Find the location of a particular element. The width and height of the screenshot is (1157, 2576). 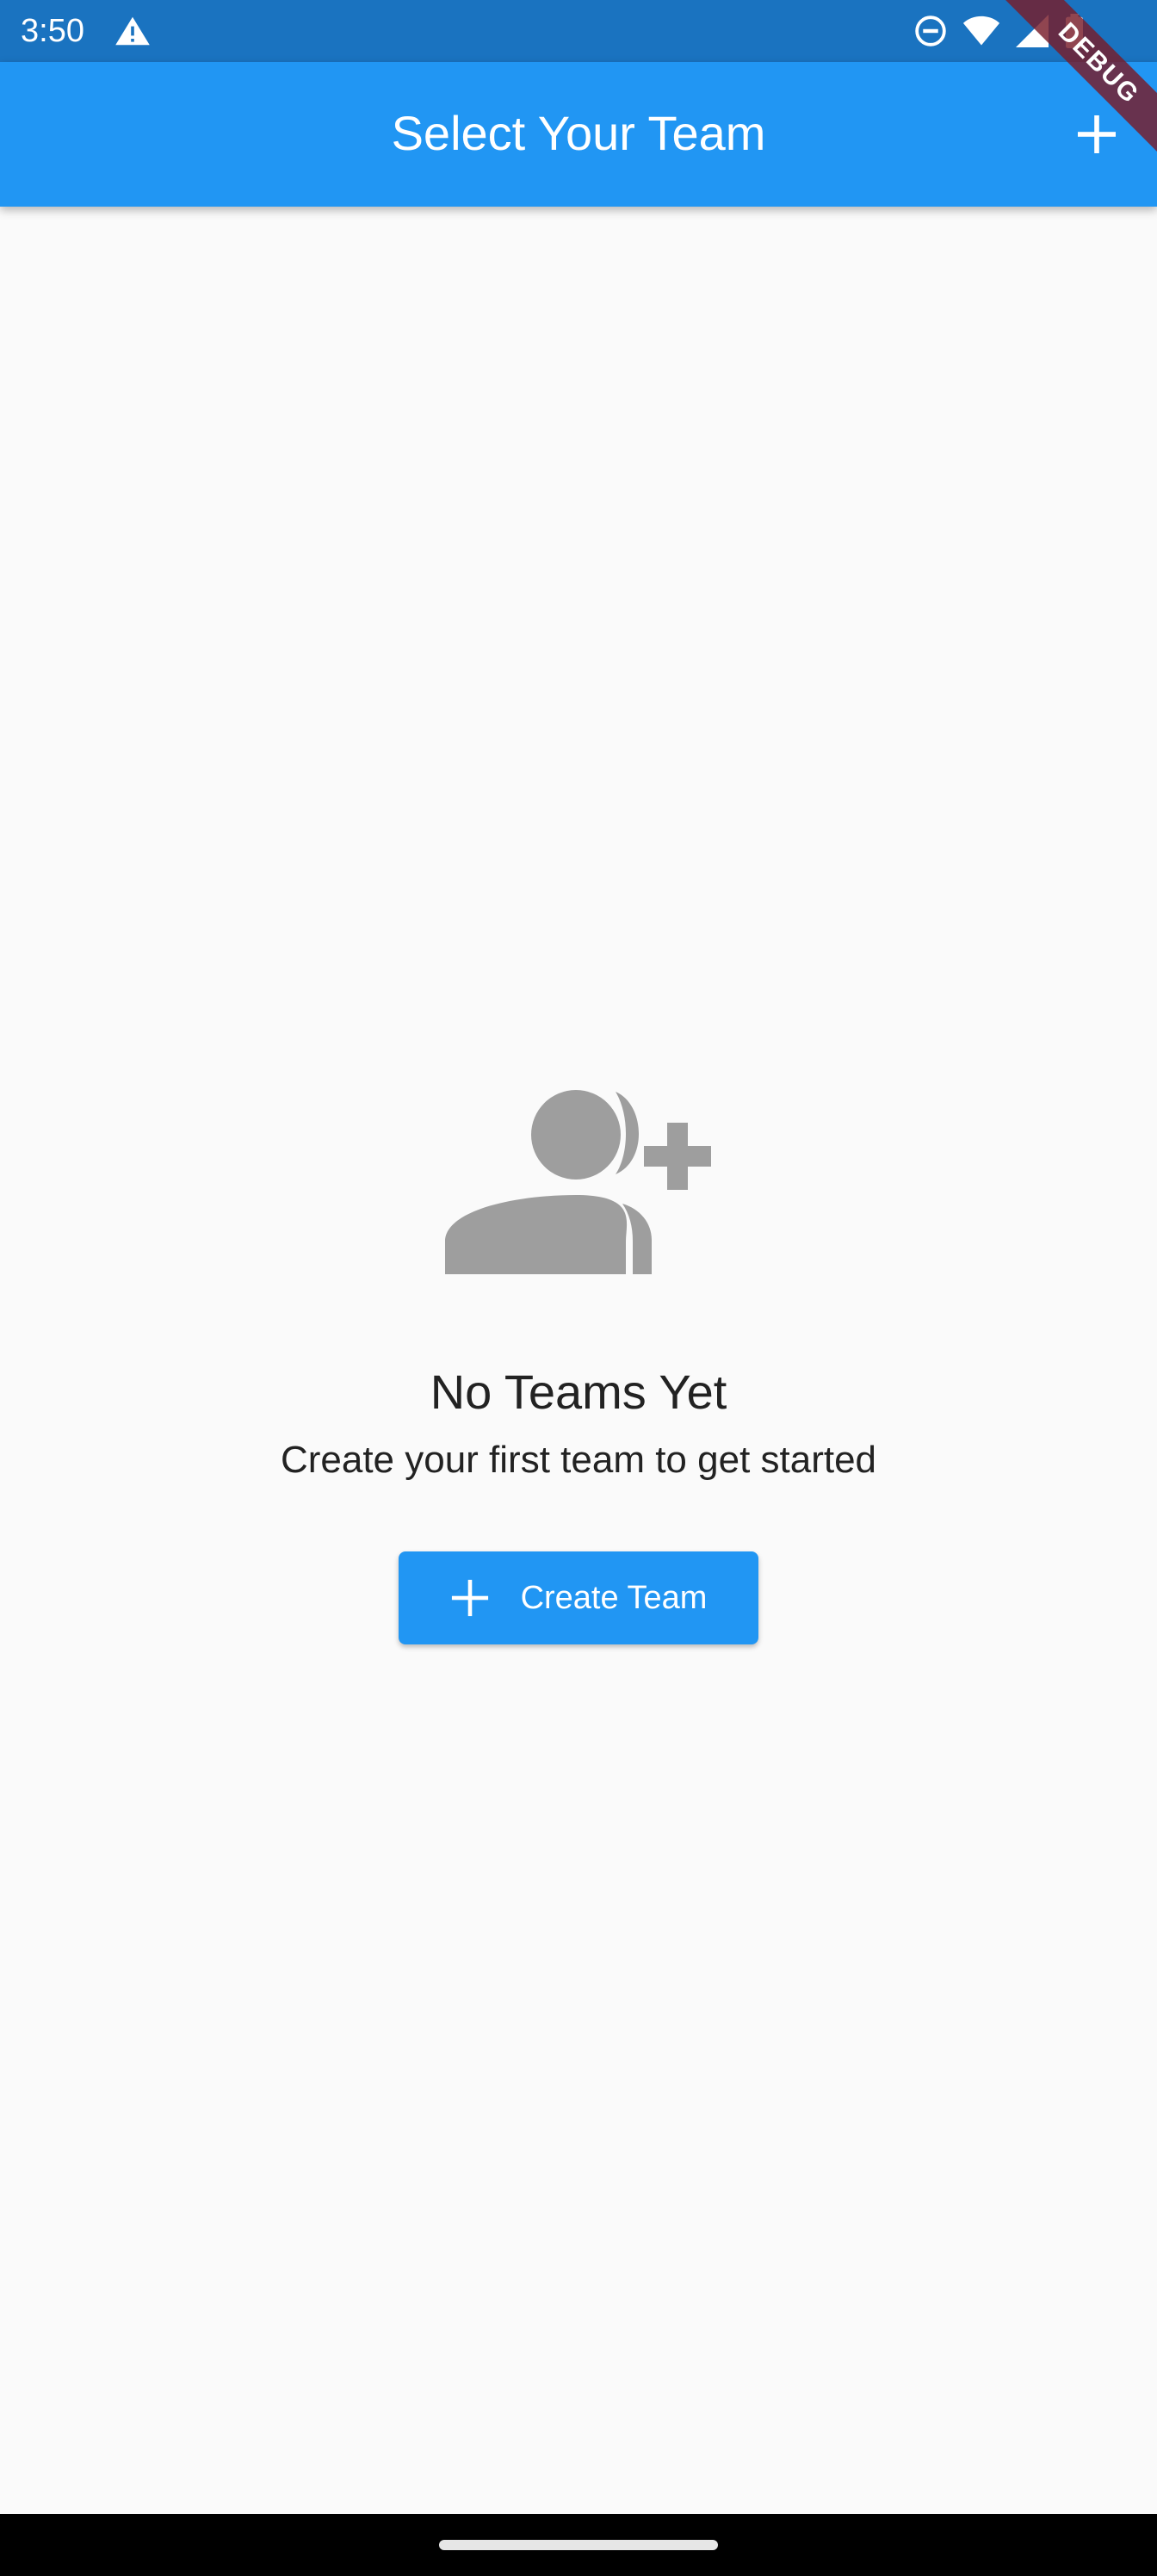

do-not-disturb-icon is located at coordinates (930, 30).